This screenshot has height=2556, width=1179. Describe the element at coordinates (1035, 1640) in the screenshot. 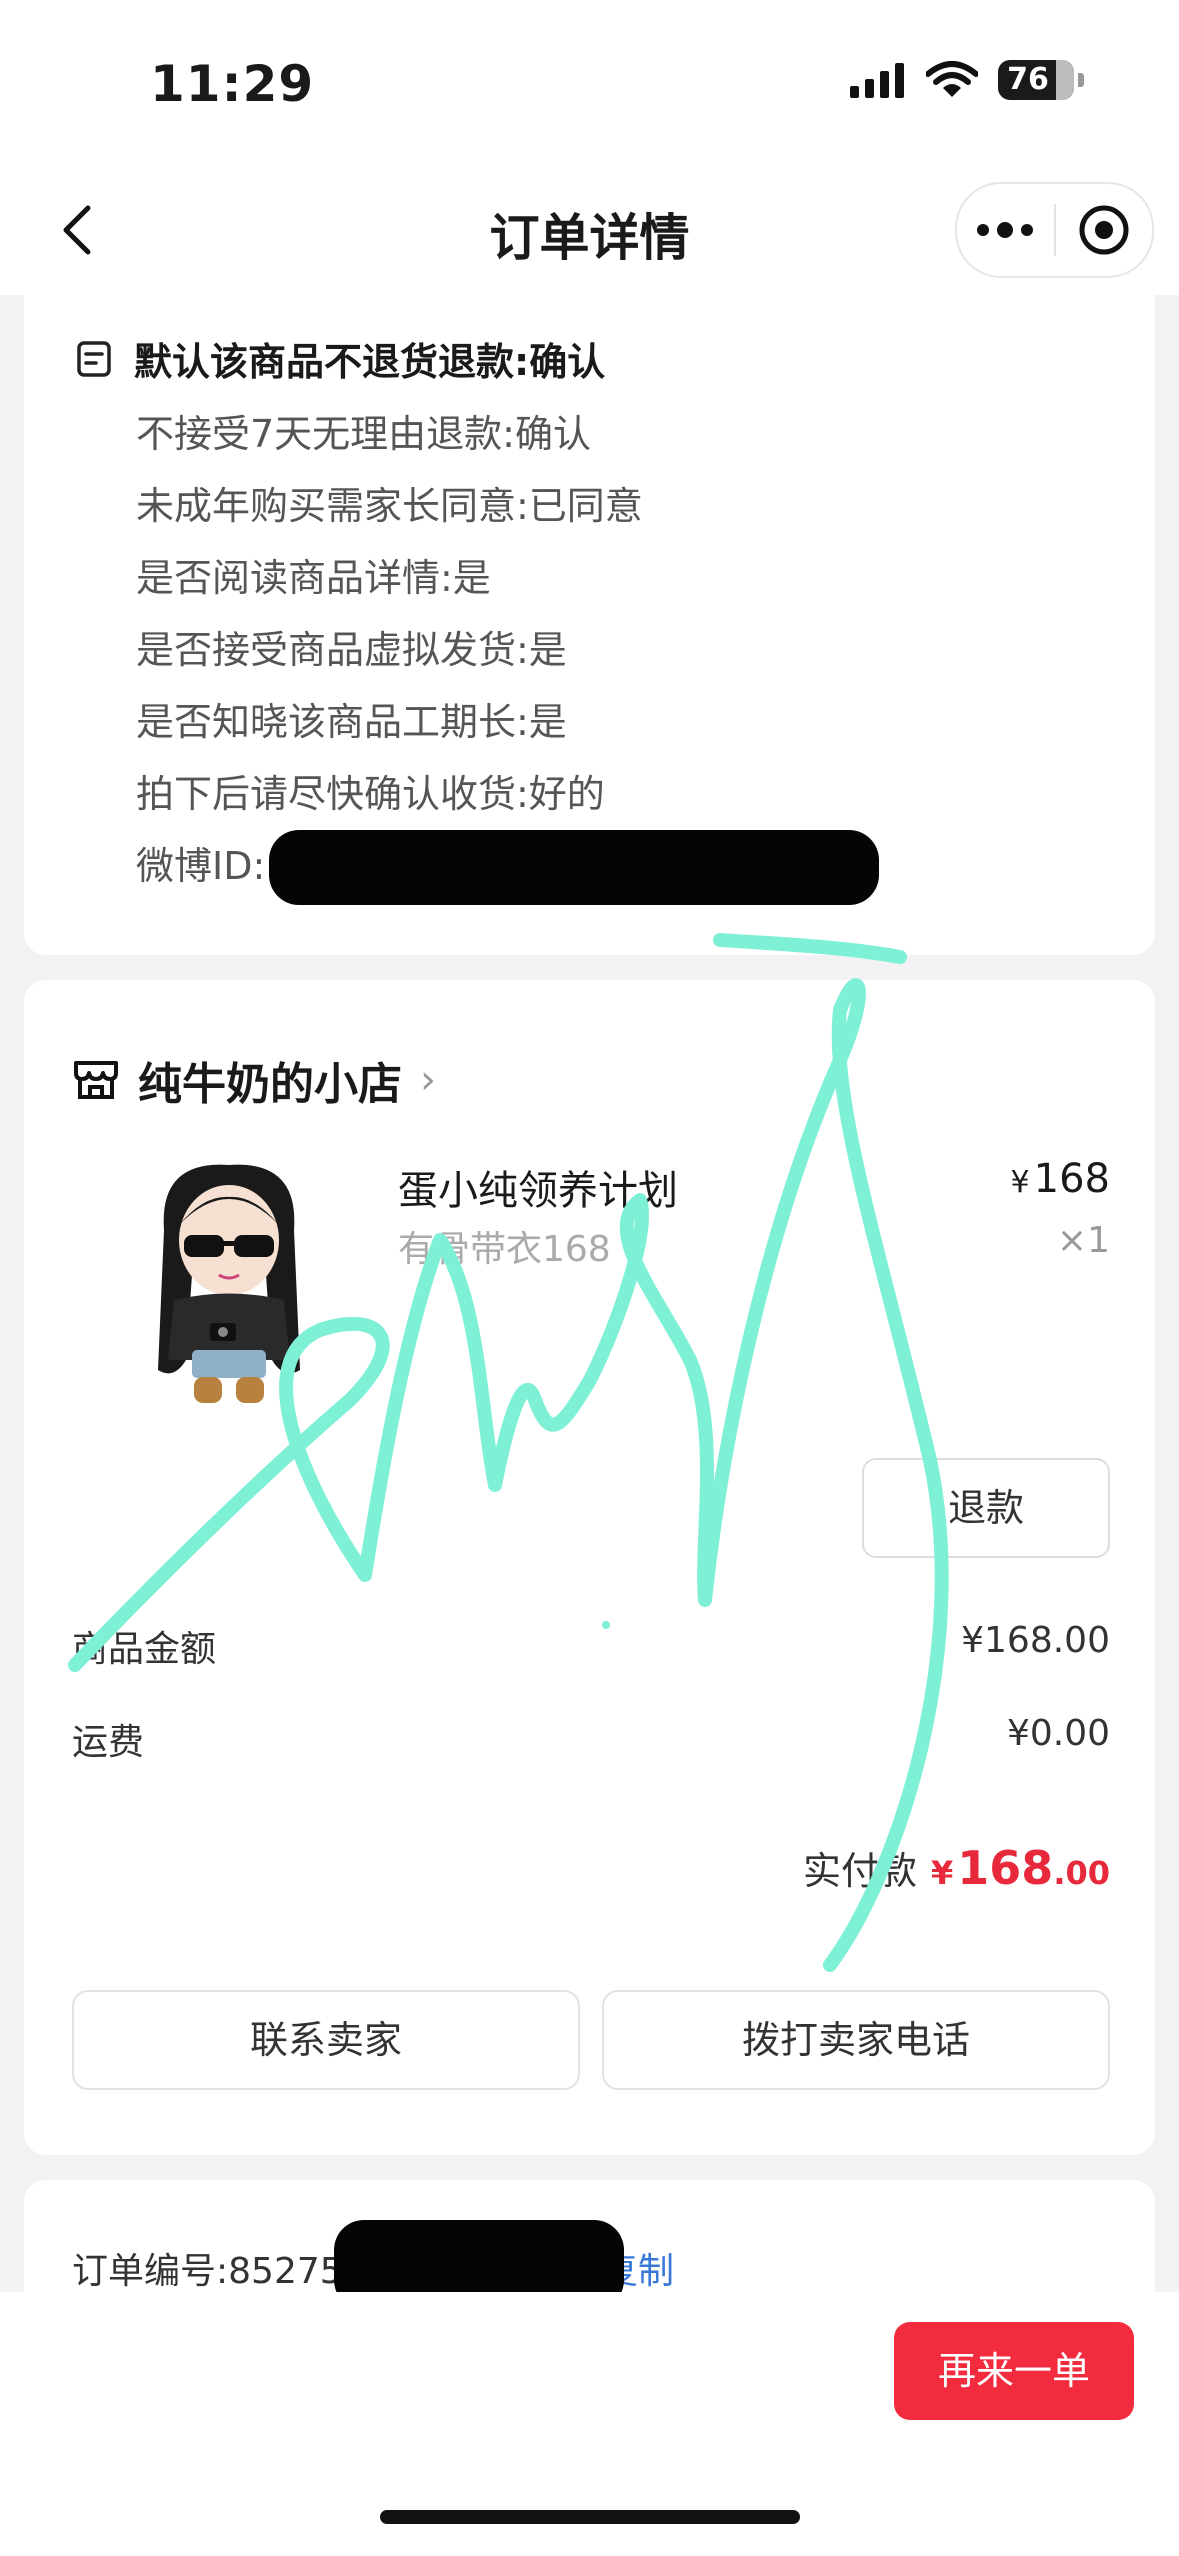

I see `goods-amount-value: ¥168.00` at that location.